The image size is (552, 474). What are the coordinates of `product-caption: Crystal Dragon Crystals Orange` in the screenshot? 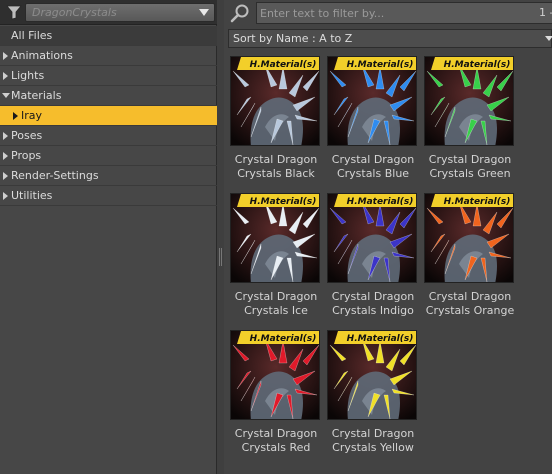 It's located at (470, 304).